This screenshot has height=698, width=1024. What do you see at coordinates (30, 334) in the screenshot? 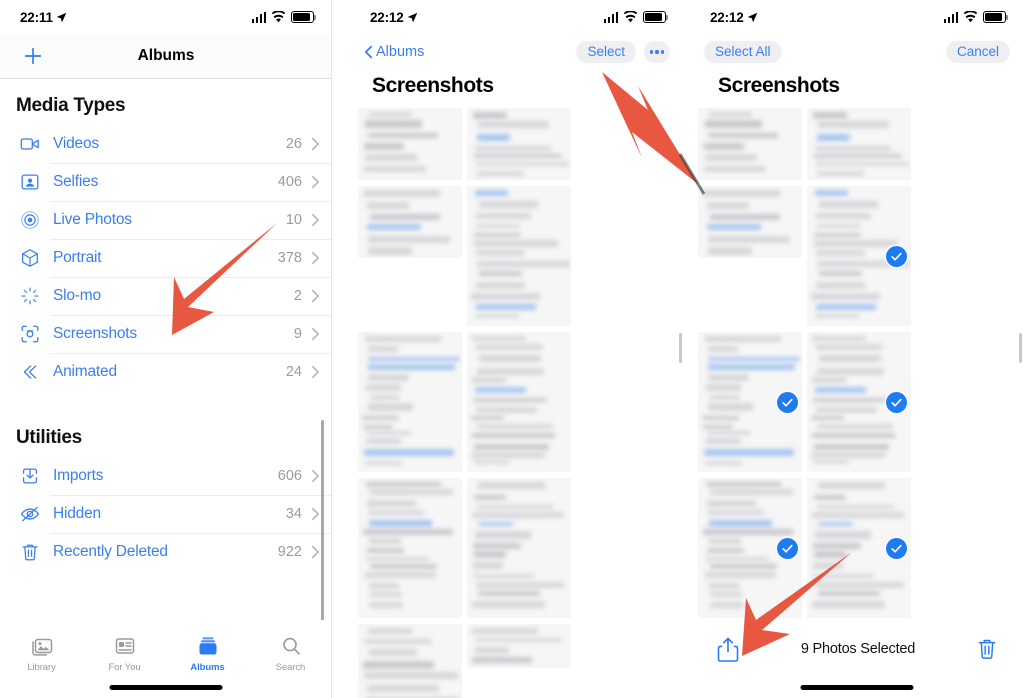
I see `screenshots-icon` at bounding box center [30, 334].